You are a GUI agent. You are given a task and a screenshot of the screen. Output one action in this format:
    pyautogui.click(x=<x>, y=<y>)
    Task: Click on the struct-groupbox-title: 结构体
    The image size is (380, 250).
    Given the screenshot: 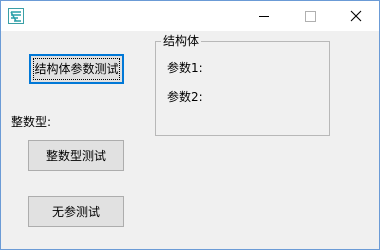 What is the action you would take?
    pyautogui.click(x=181, y=41)
    